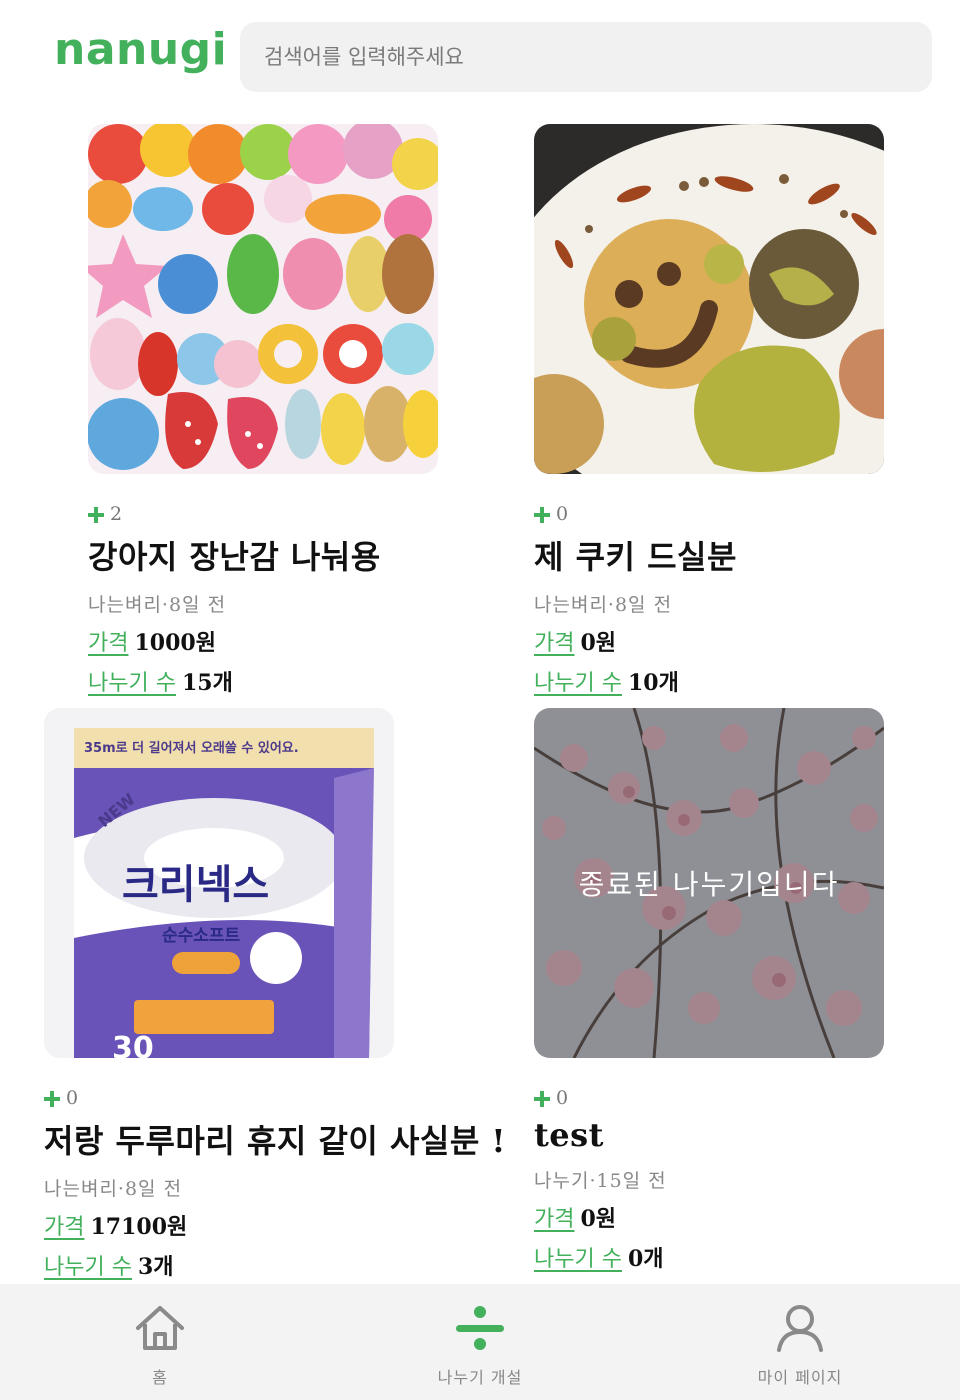 This screenshot has width=960, height=1400. I want to click on package-count-text: 30, so click(133, 1044).